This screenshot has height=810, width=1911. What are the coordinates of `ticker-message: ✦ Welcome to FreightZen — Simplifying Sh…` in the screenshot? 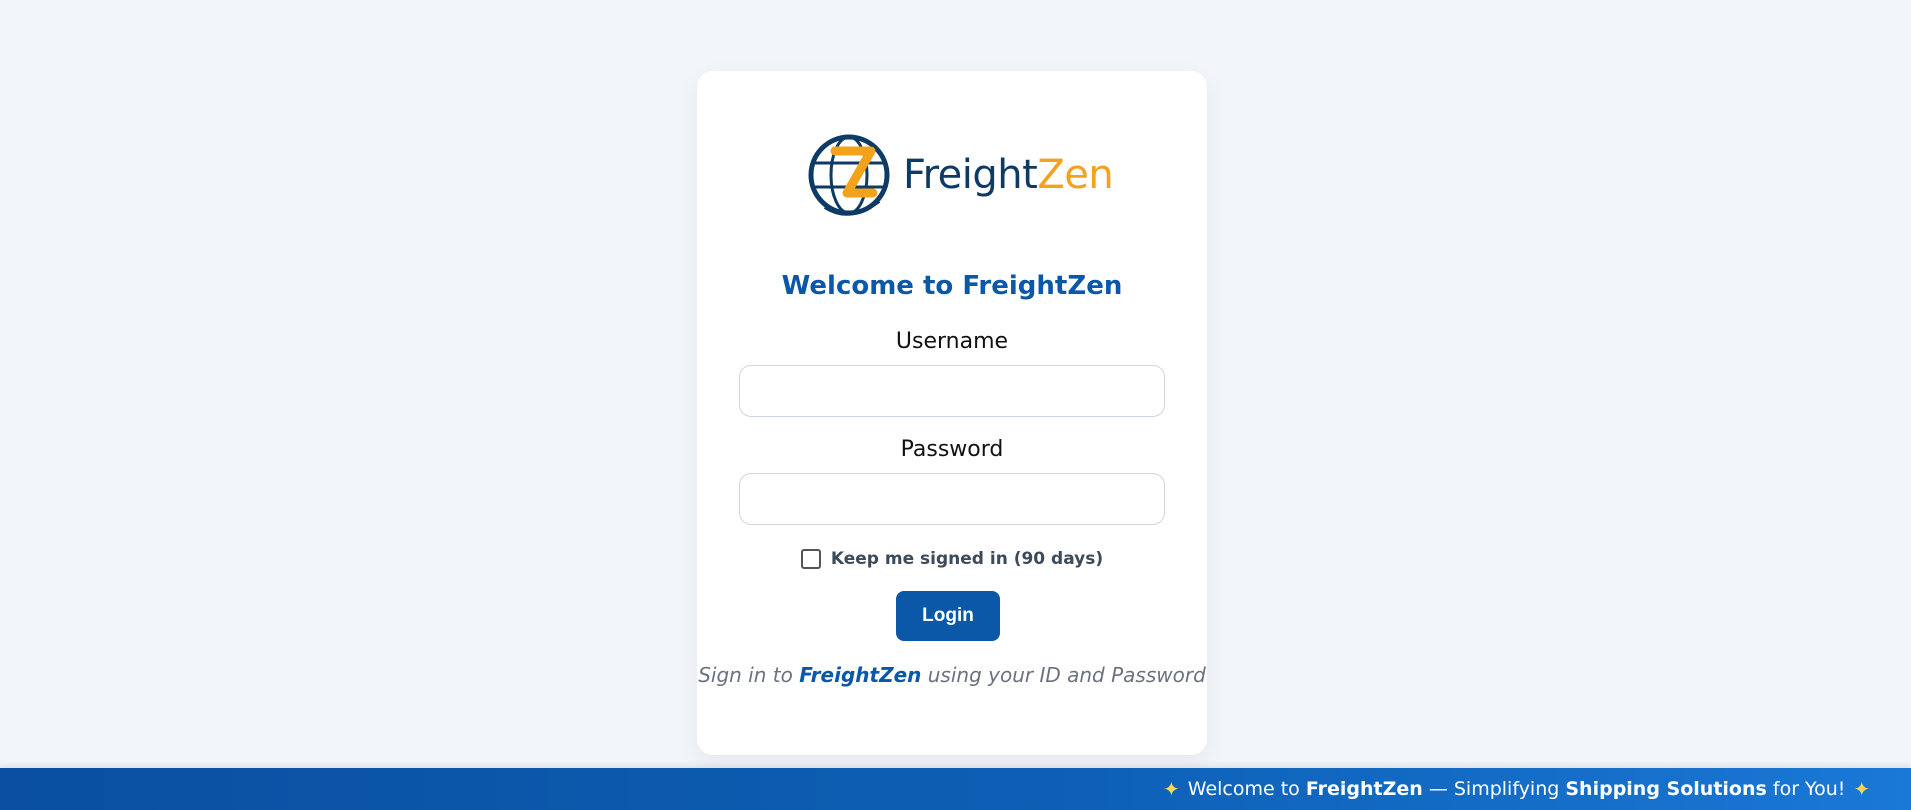 It's located at (1516, 789).